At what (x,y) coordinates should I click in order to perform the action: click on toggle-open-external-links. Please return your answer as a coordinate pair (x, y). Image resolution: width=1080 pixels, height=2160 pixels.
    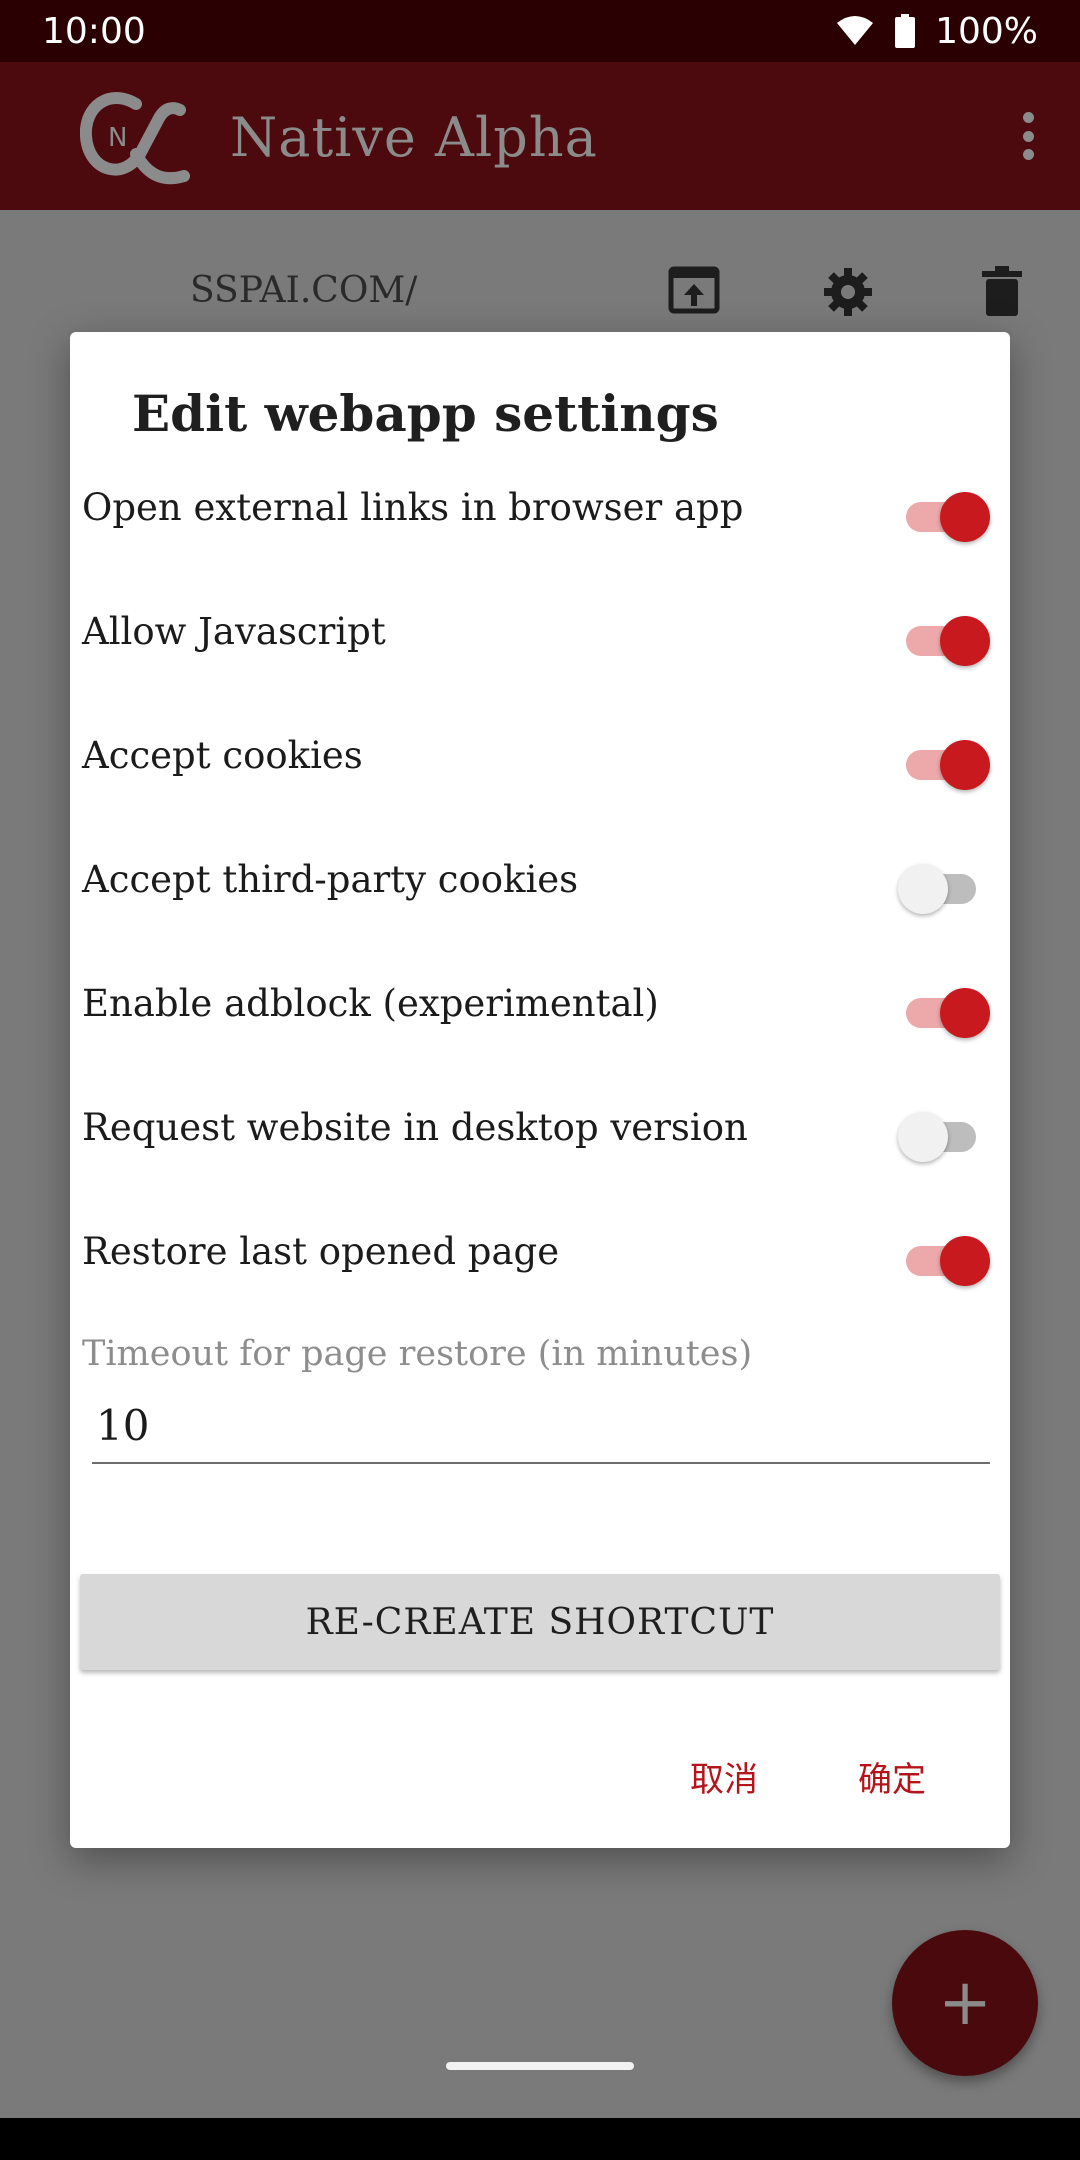
    Looking at the image, I should click on (944, 516).